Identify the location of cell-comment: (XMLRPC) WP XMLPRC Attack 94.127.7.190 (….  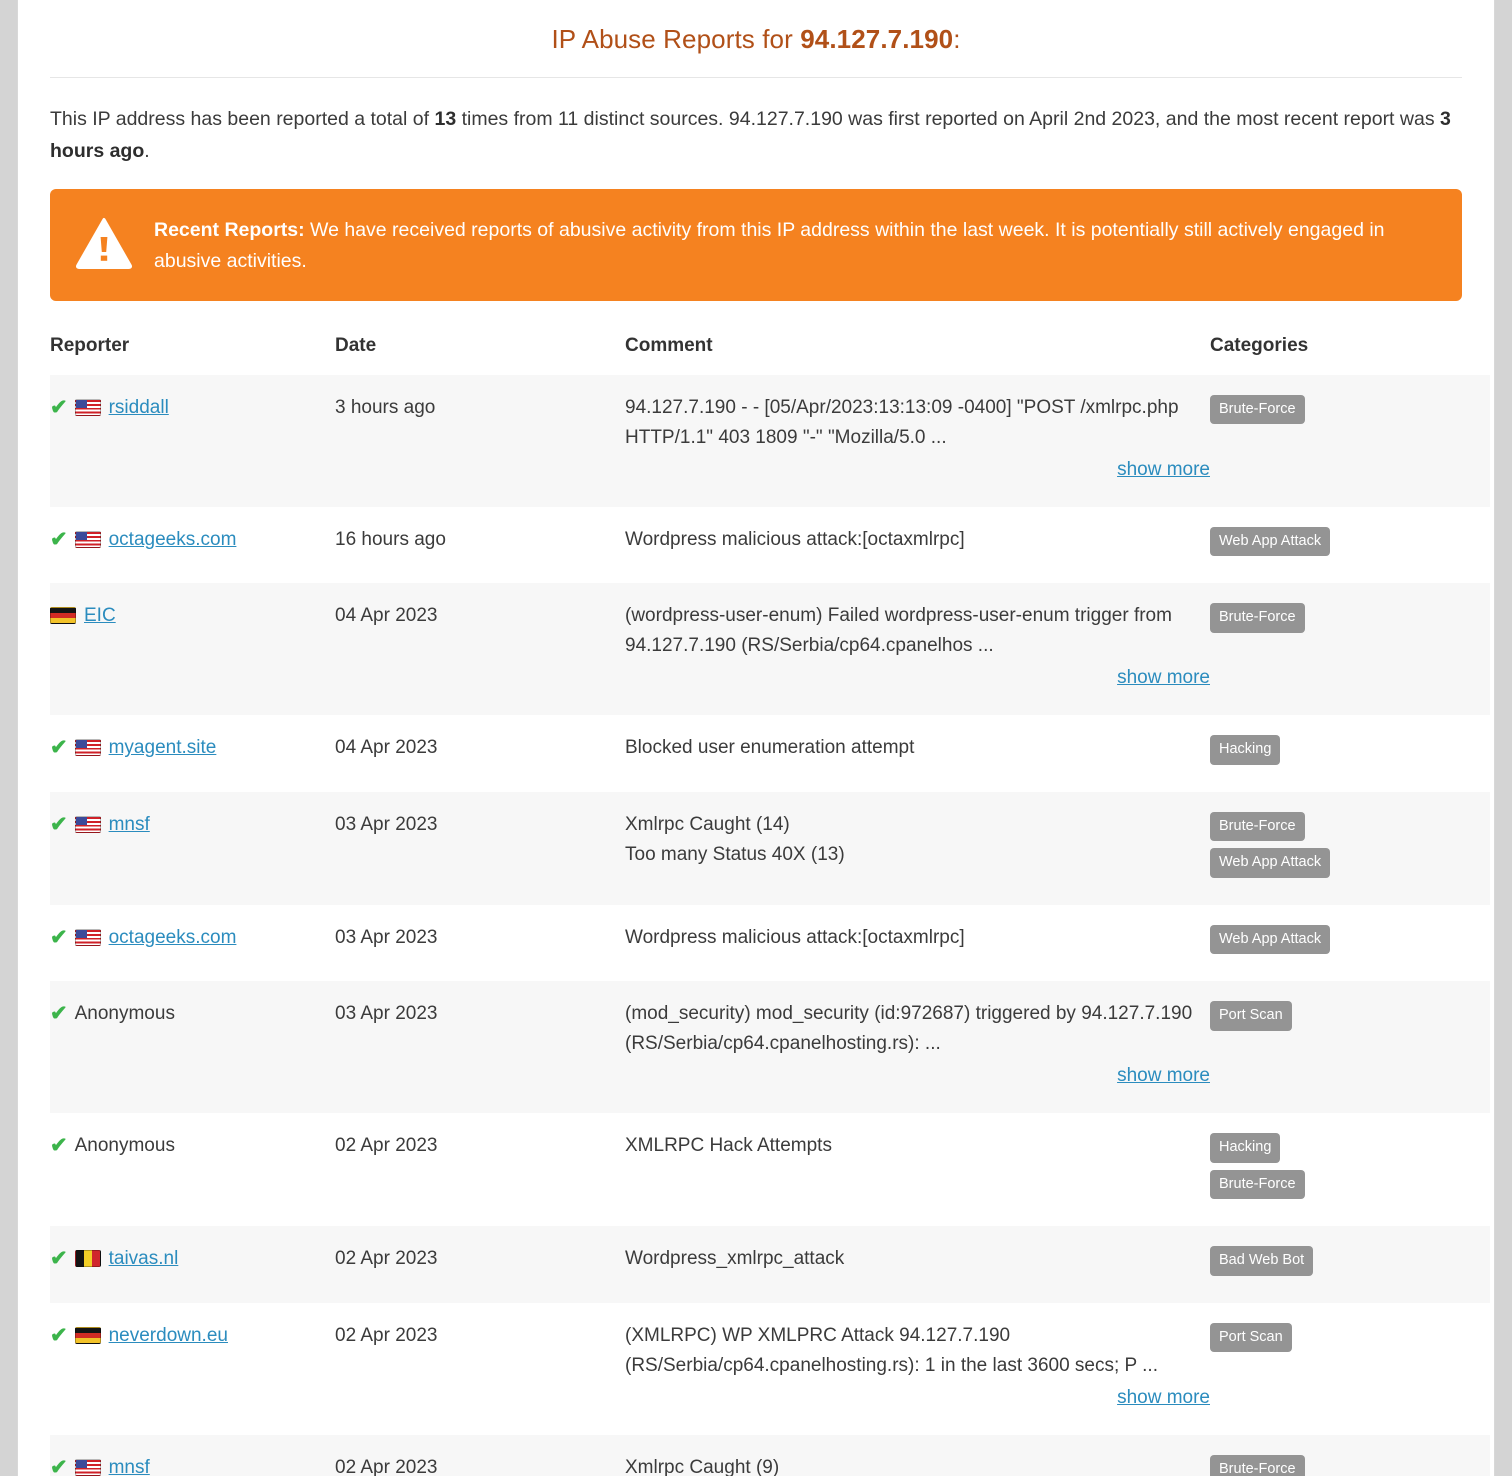
(917, 1369).